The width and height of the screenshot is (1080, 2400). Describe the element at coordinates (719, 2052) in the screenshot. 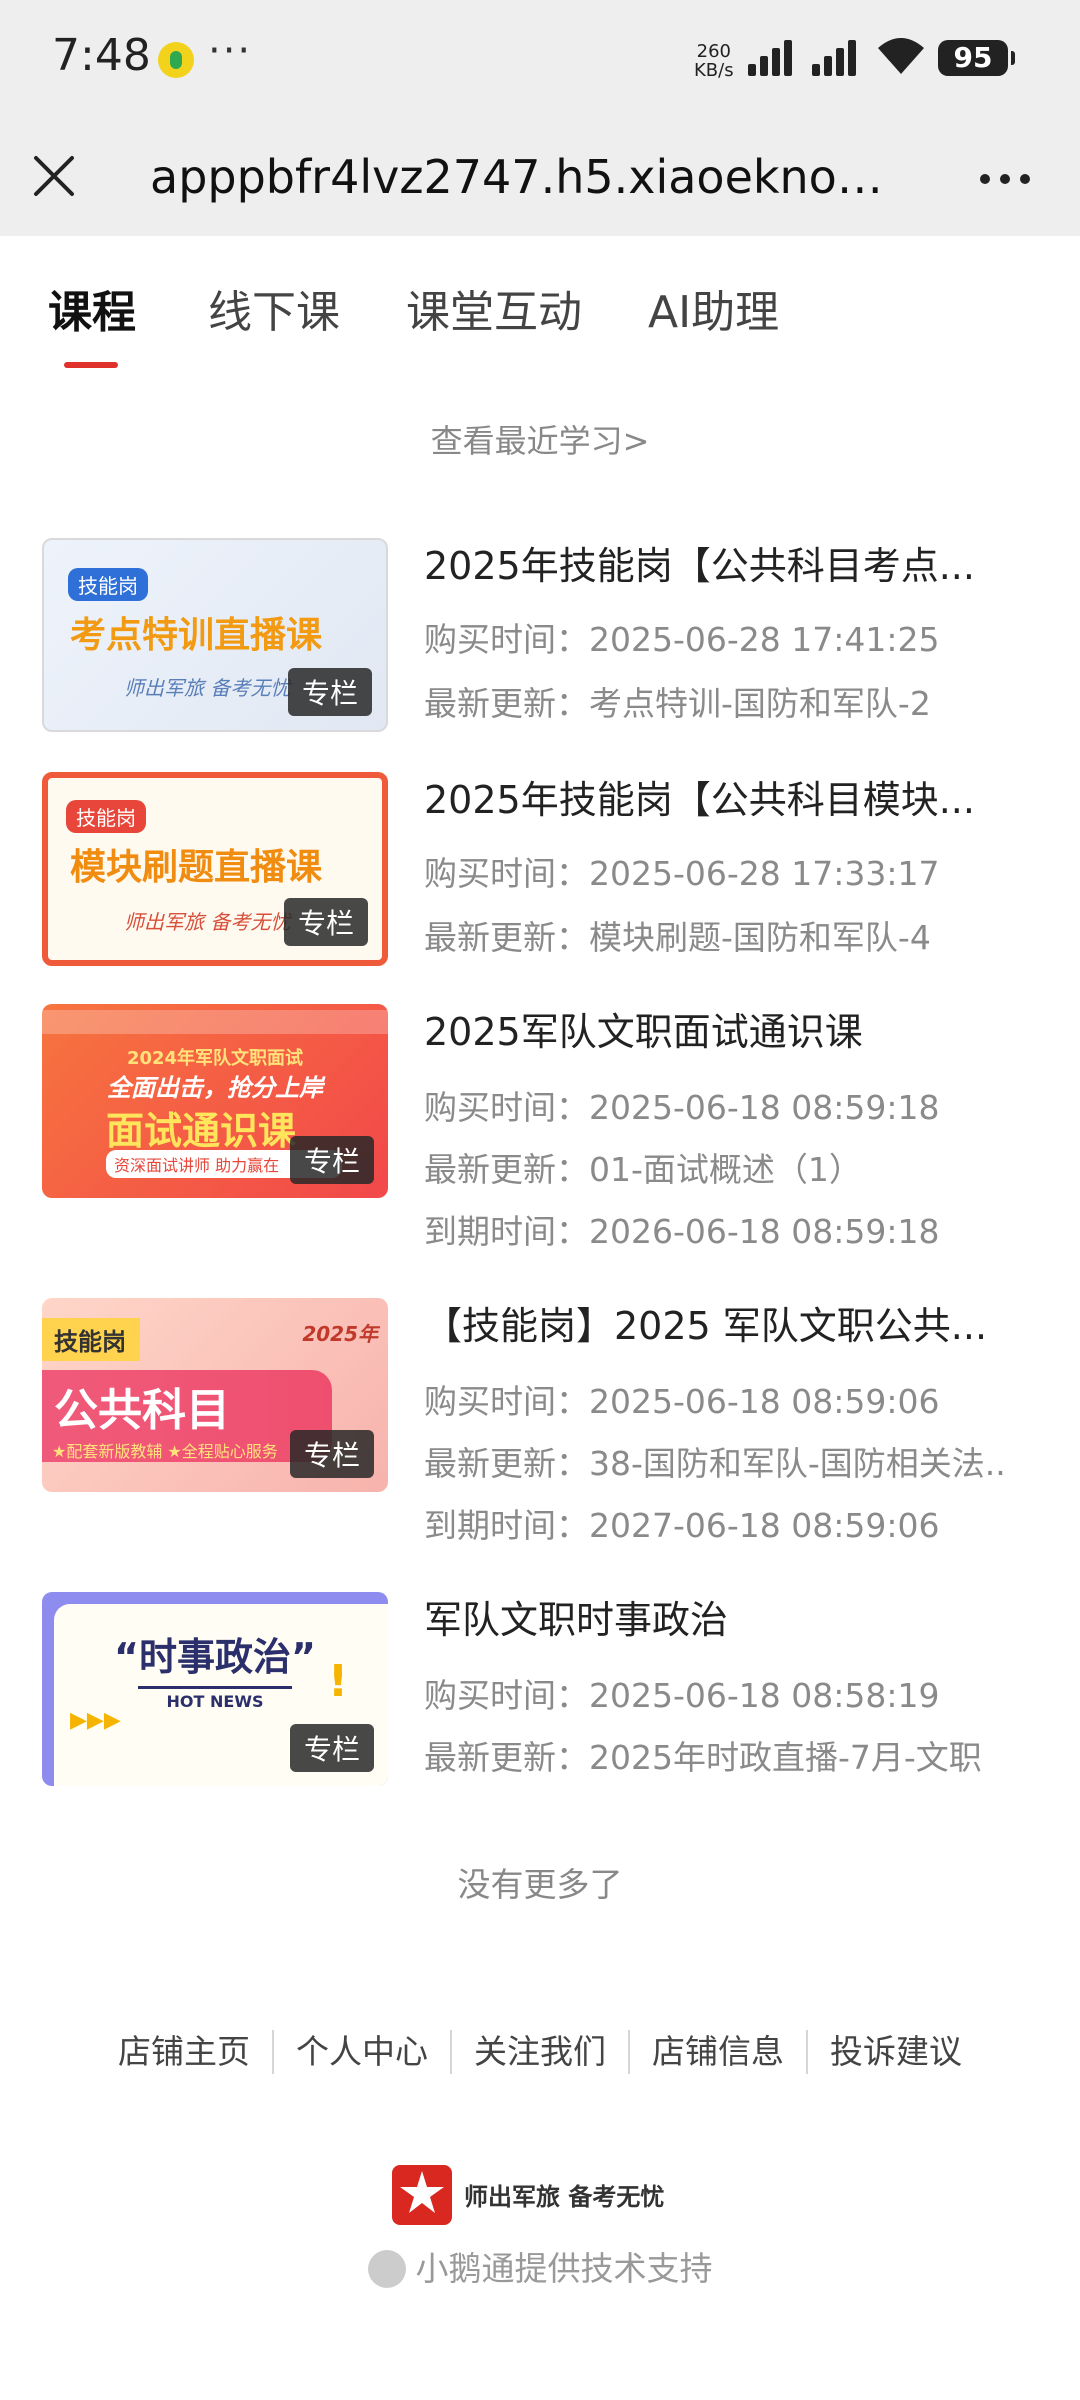

I see `footer-link-shop-info: 店铺信息` at that location.